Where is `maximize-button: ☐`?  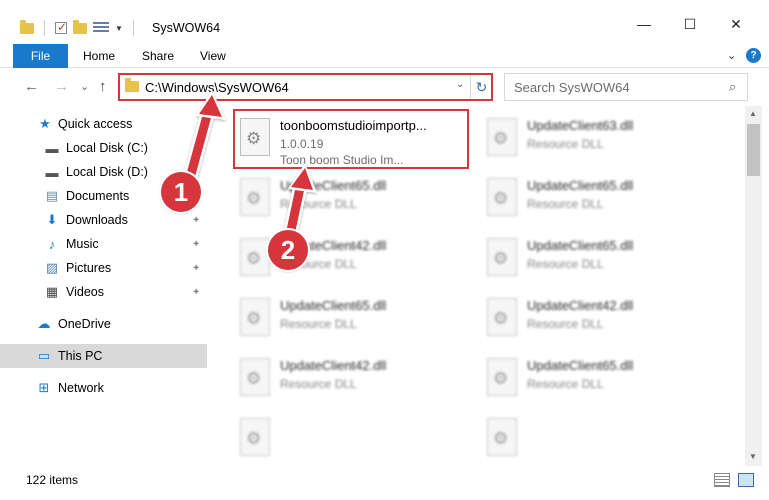
maximize-button: ☐ is located at coordinates (690, 24).